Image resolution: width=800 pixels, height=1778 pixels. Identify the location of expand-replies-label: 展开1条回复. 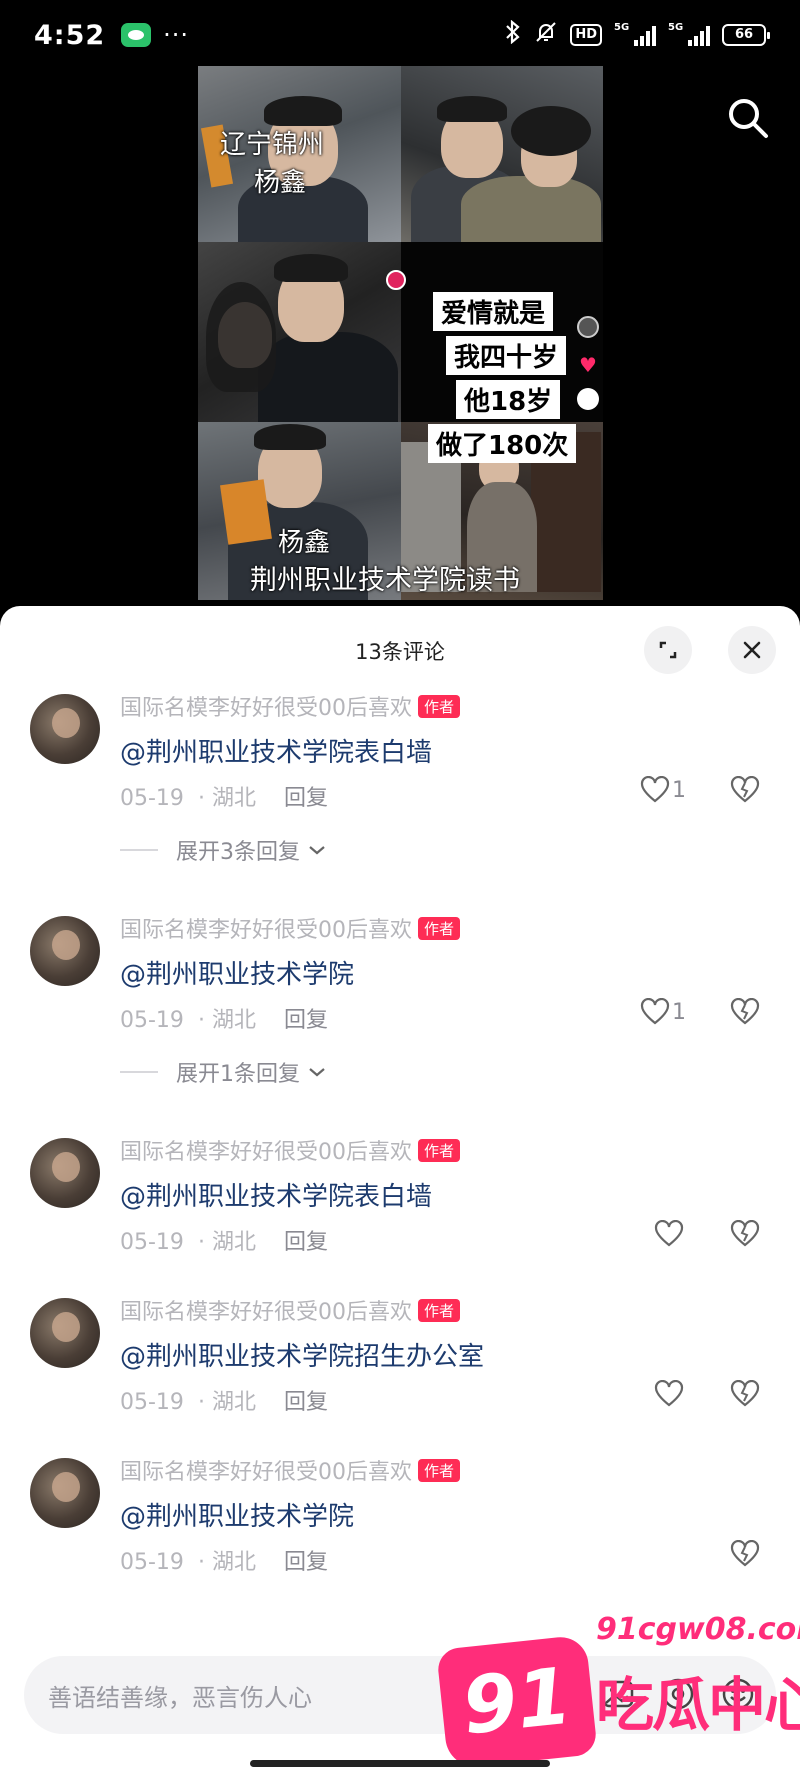
(238, 1074).